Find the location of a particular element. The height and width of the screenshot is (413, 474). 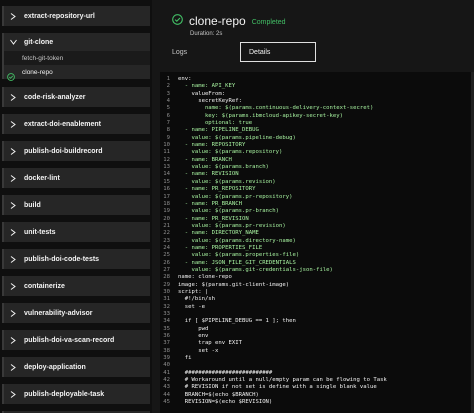

code-line: 34 if [ $PIPELINE_DEBUG == 1 ]; then is located at coordinates (317, 321).